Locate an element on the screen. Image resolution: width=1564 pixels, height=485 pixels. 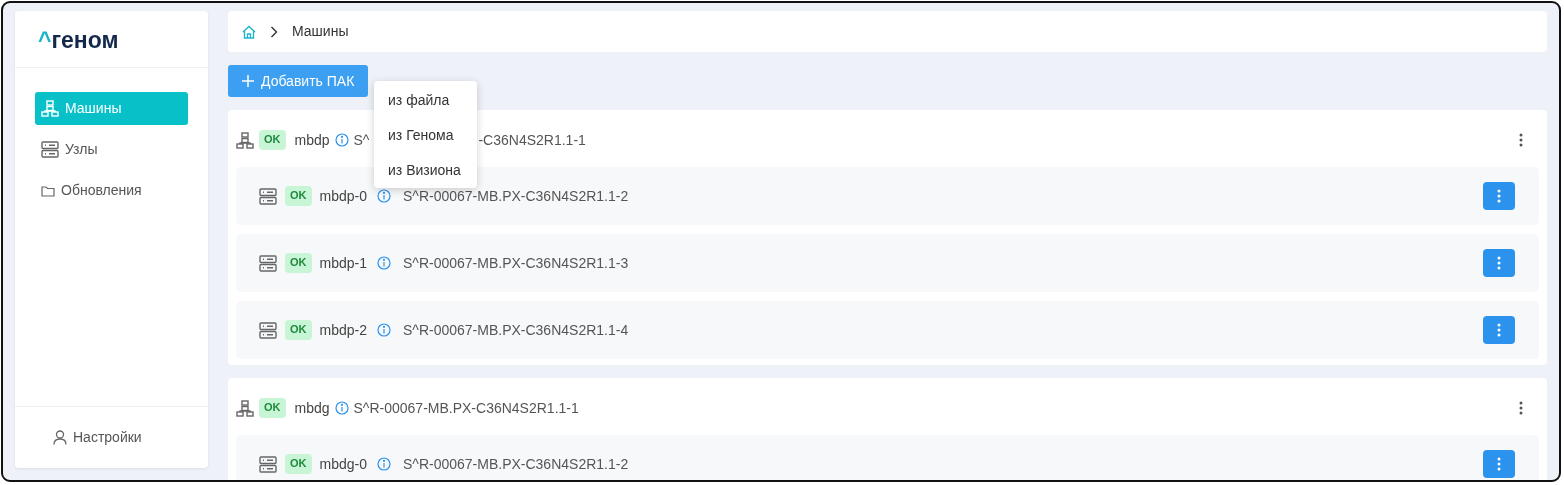
serial-number: S^ is located at coordinates (361, 140).